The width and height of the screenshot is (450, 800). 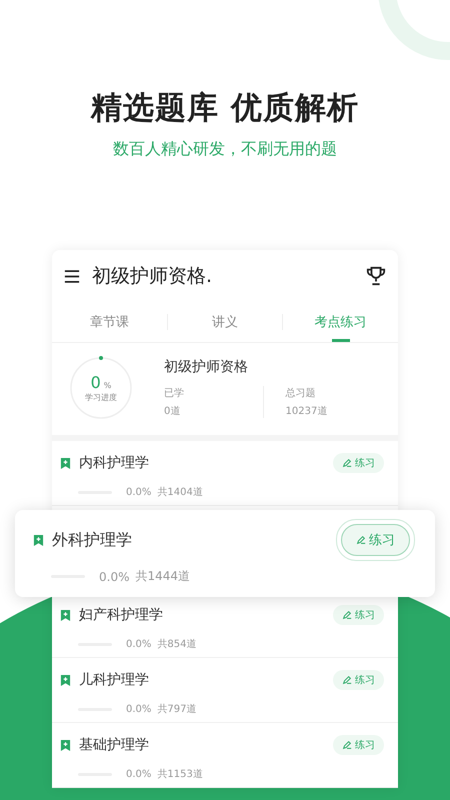 What do you see at coordinates (101, 397) in the screenshot?
I see `progress-label: 学习进度` at bounding box center [101, 397].